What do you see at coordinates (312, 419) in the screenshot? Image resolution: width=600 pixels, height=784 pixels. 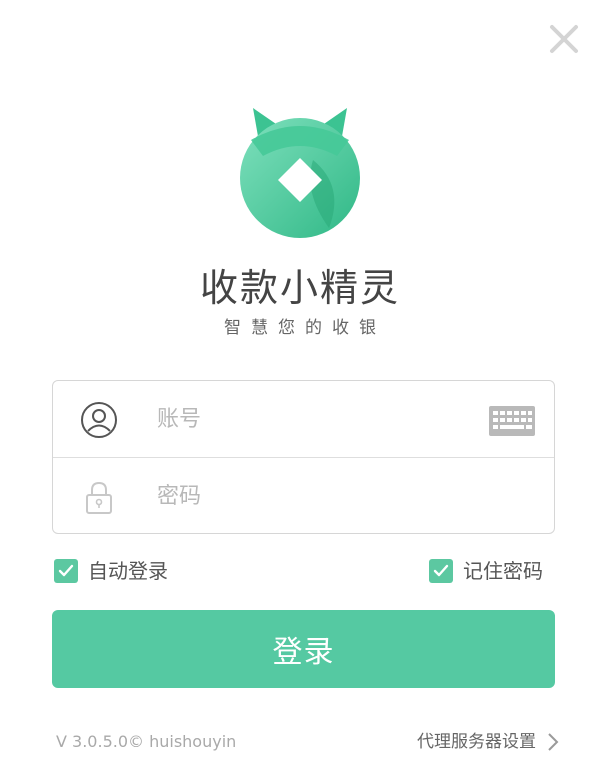 I see `account-input` at bounding box center [312, 419].